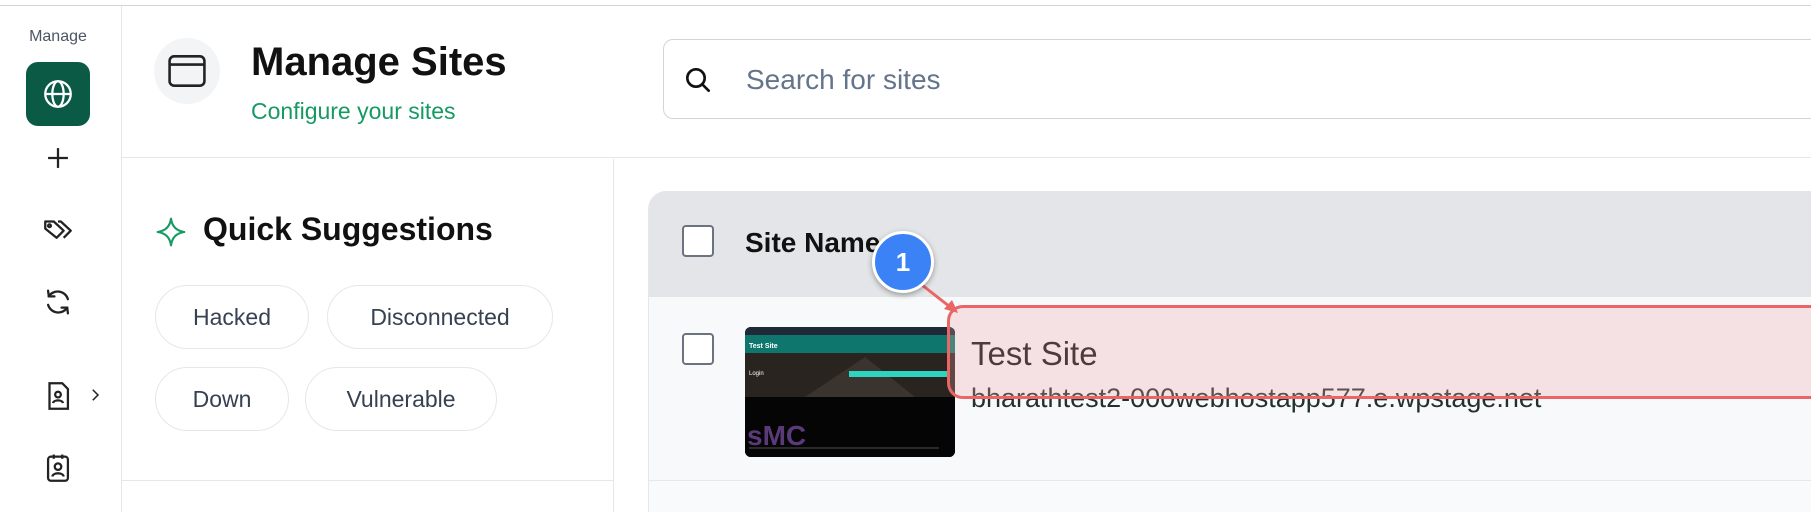 The image size is (1811, 512). Describe the element at coordinates (187, 71) in the screenshot. I see `browser-window-icon` at that location.